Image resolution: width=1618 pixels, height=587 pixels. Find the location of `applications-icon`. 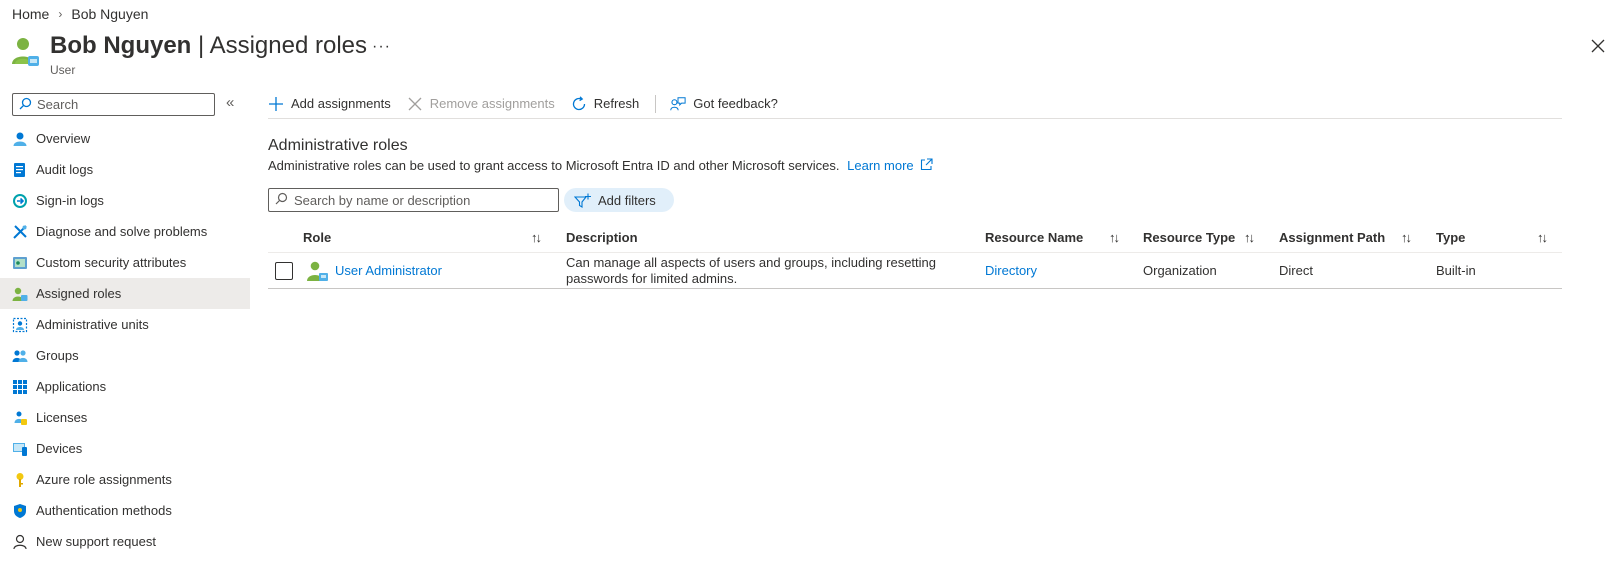

applications-icon is located at coordinates (20, 387).